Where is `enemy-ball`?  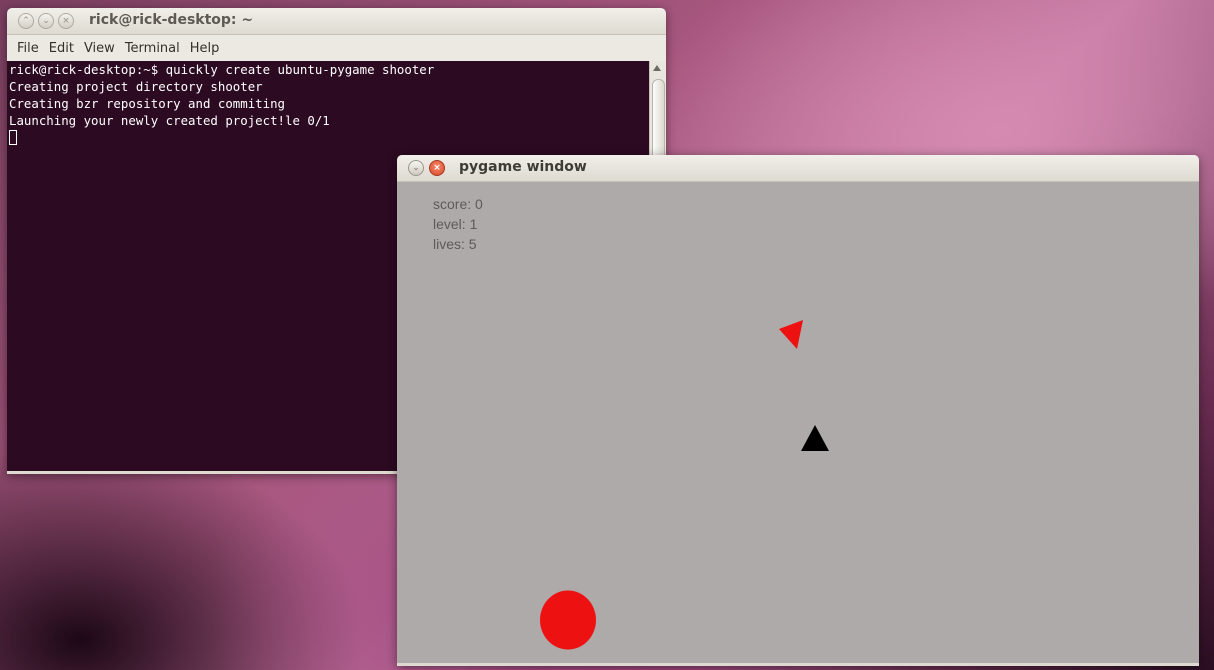 enemy-ball is located at coordinates (568, 620).